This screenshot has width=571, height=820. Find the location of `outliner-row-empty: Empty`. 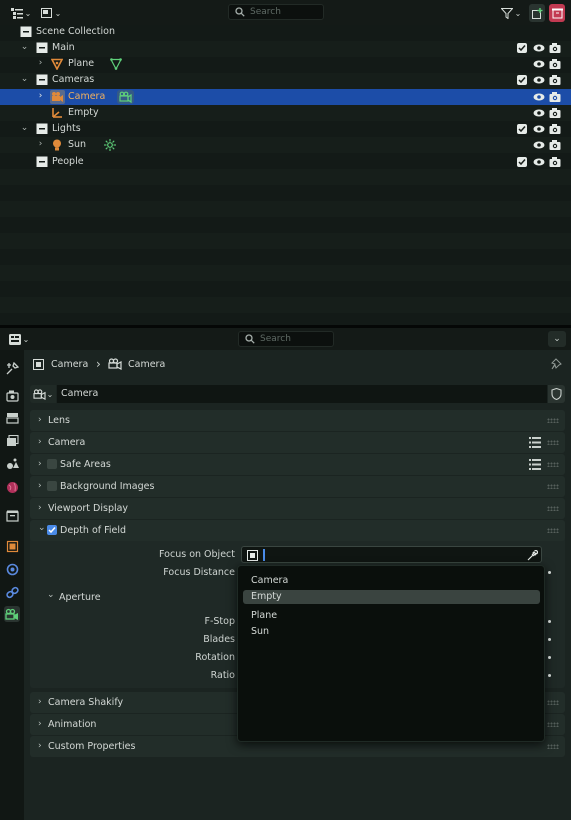

outliner-row-empty: Empty is located at coordinates (285, 113).